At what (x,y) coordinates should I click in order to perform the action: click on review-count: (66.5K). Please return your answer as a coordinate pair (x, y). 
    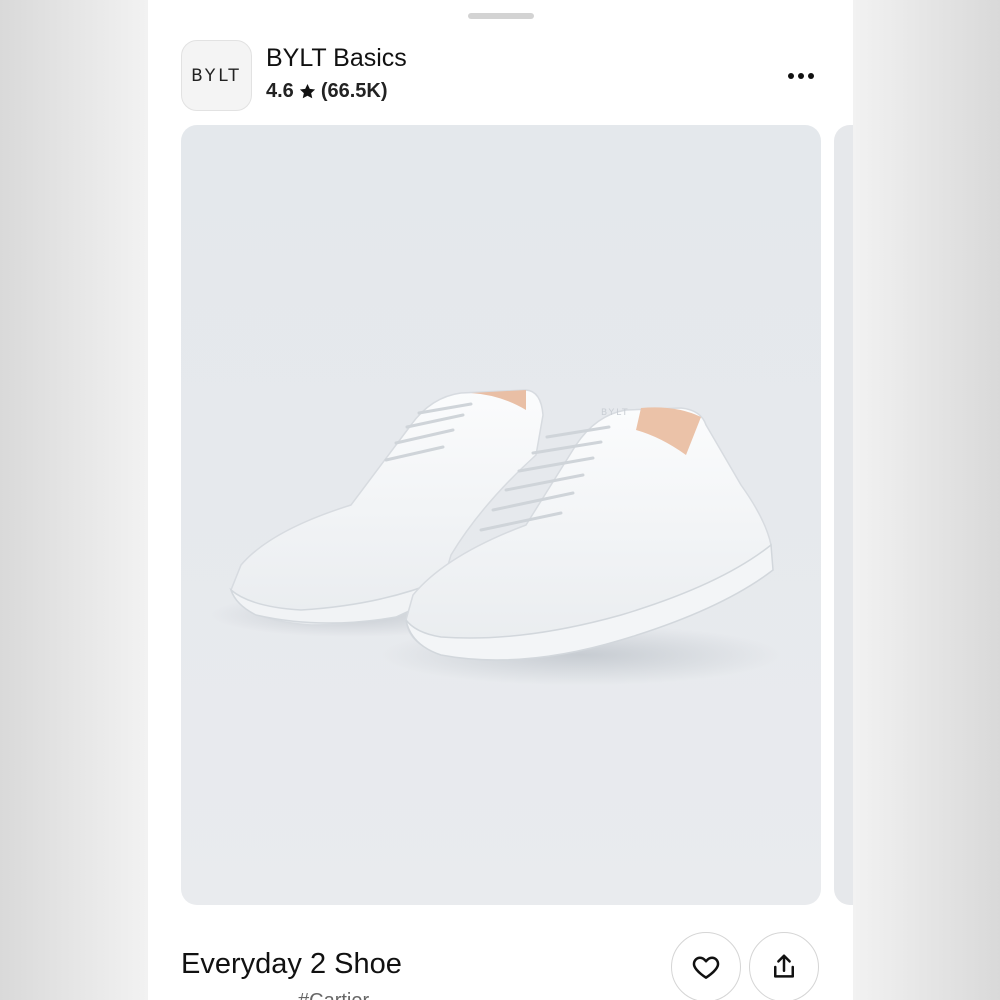
    Looking at the image, I should click on (354, 91).